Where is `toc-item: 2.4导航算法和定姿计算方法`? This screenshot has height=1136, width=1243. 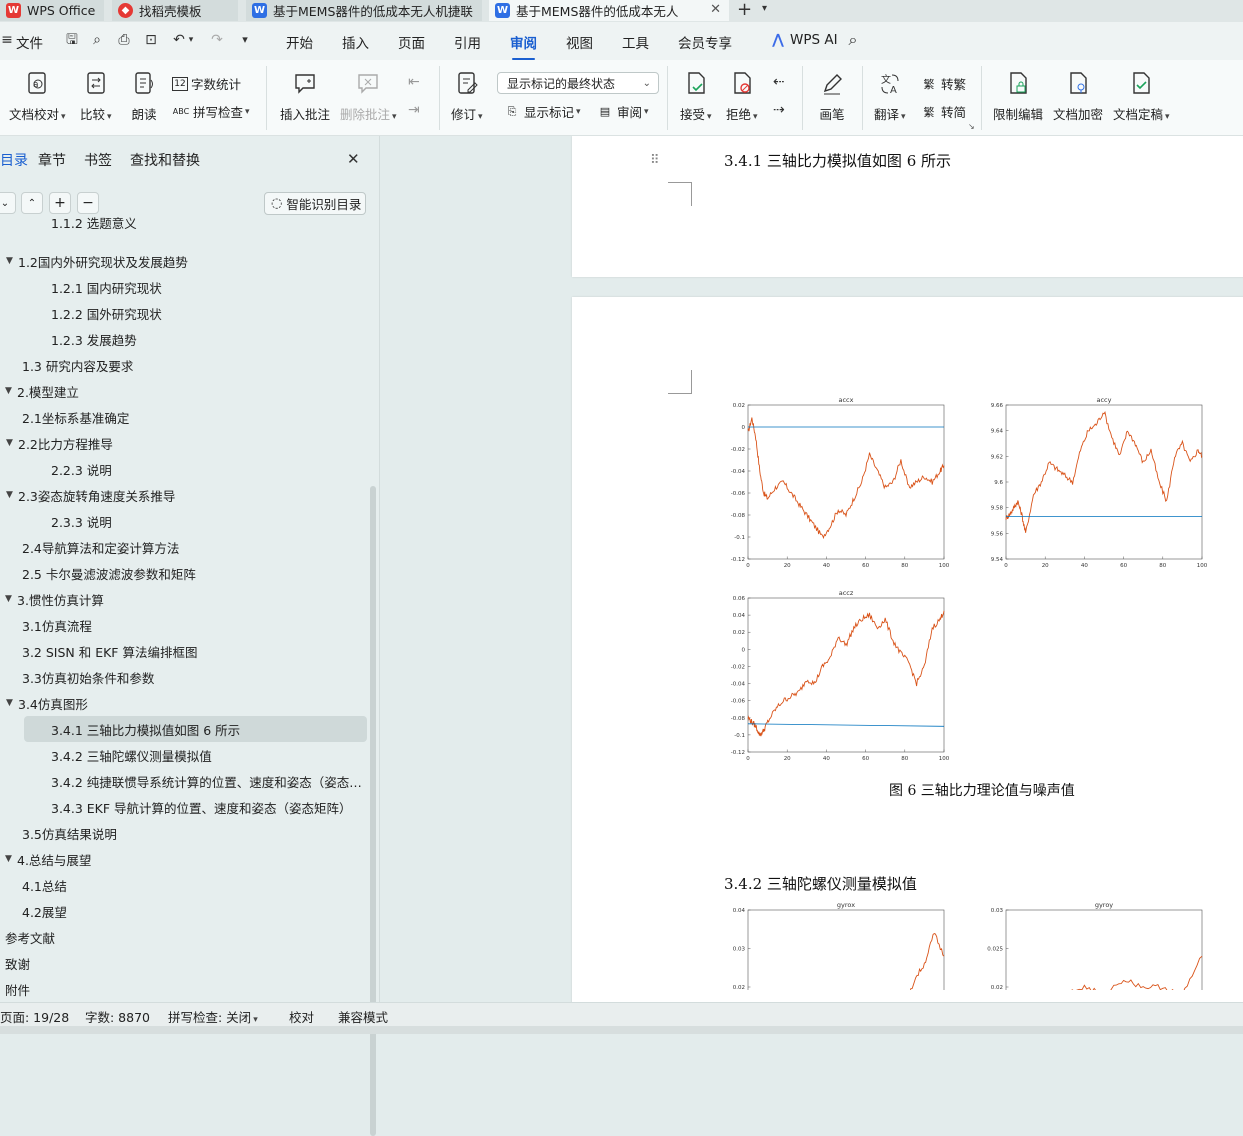
toc-item: 2.4导航算法和定姿计算方法 is located at coordinates (184, 547).